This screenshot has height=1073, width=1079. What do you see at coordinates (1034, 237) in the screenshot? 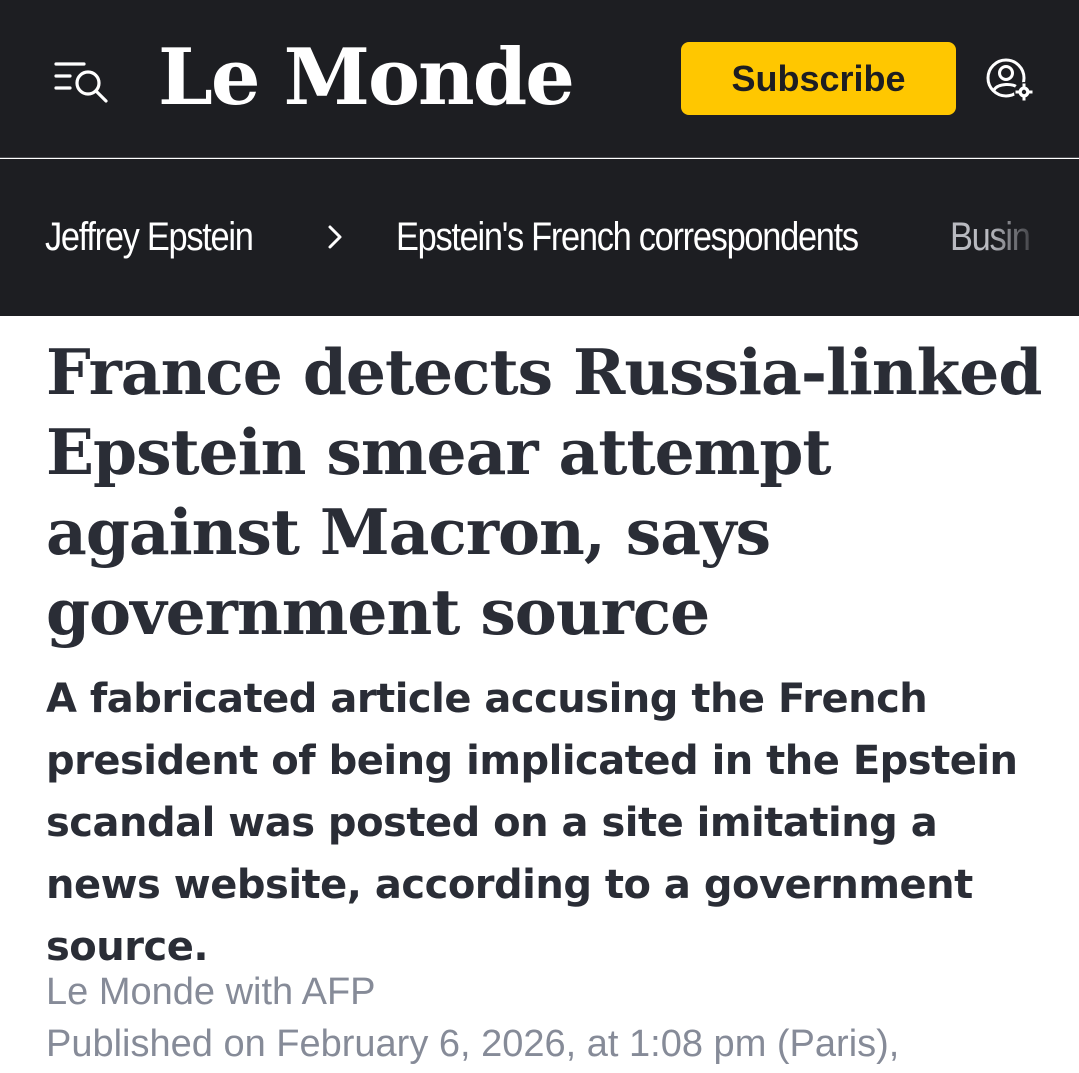
I see `scroll-fade` at bounding box center [1034, 237].